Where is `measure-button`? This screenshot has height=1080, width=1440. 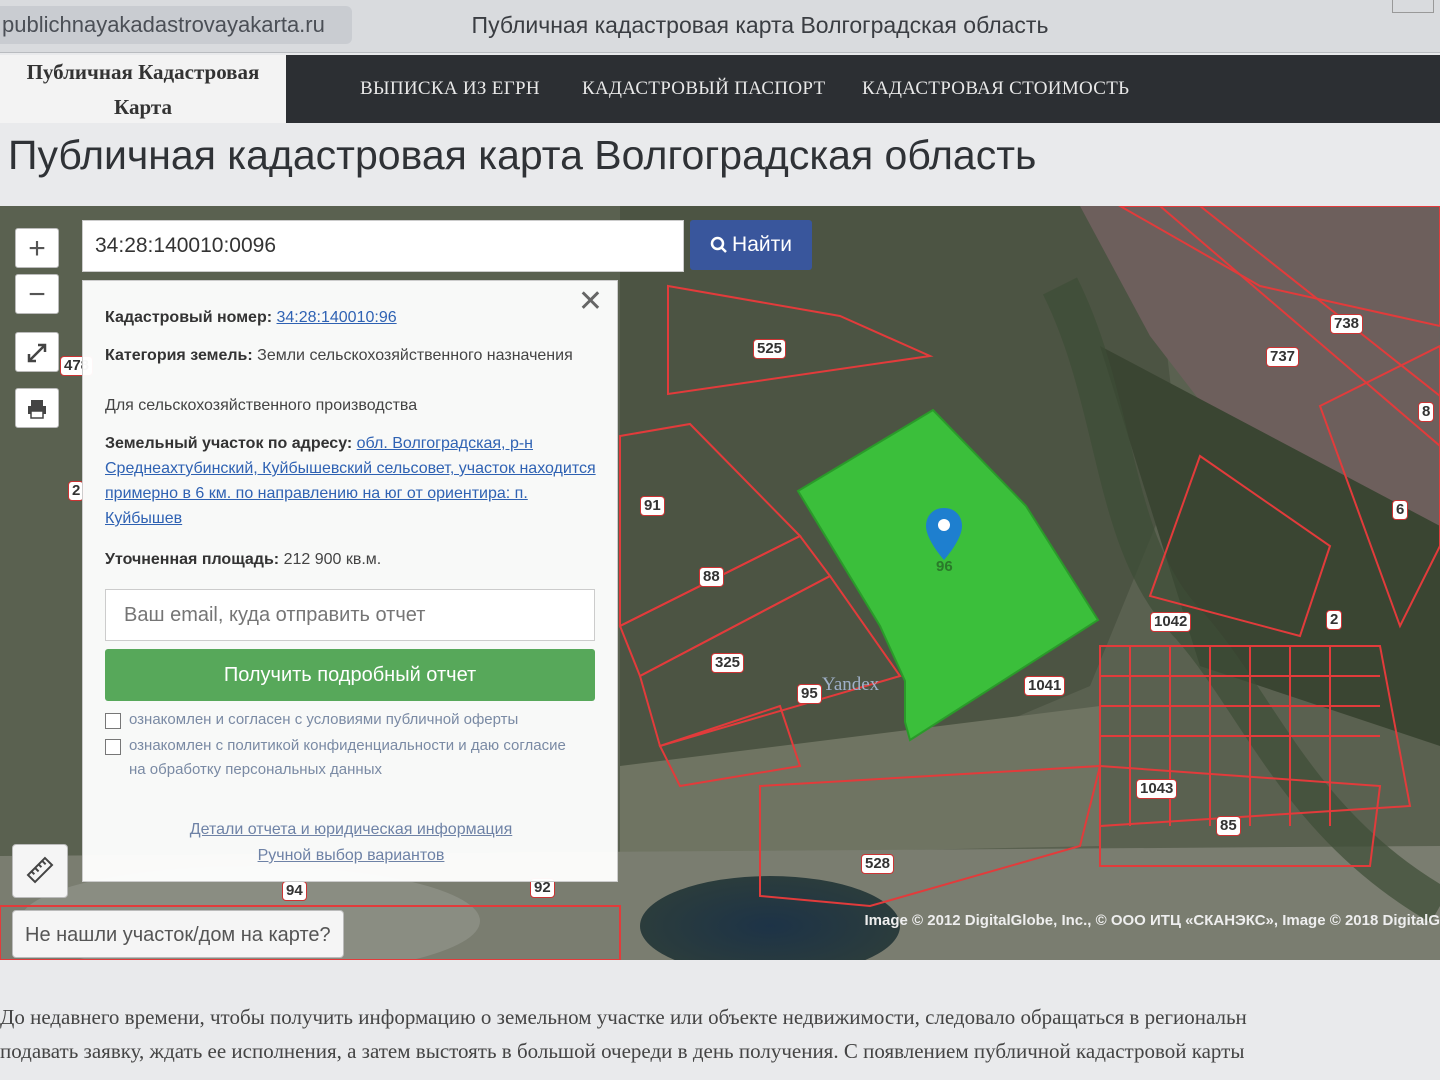 measure-button is located at coordinates (40, 871).